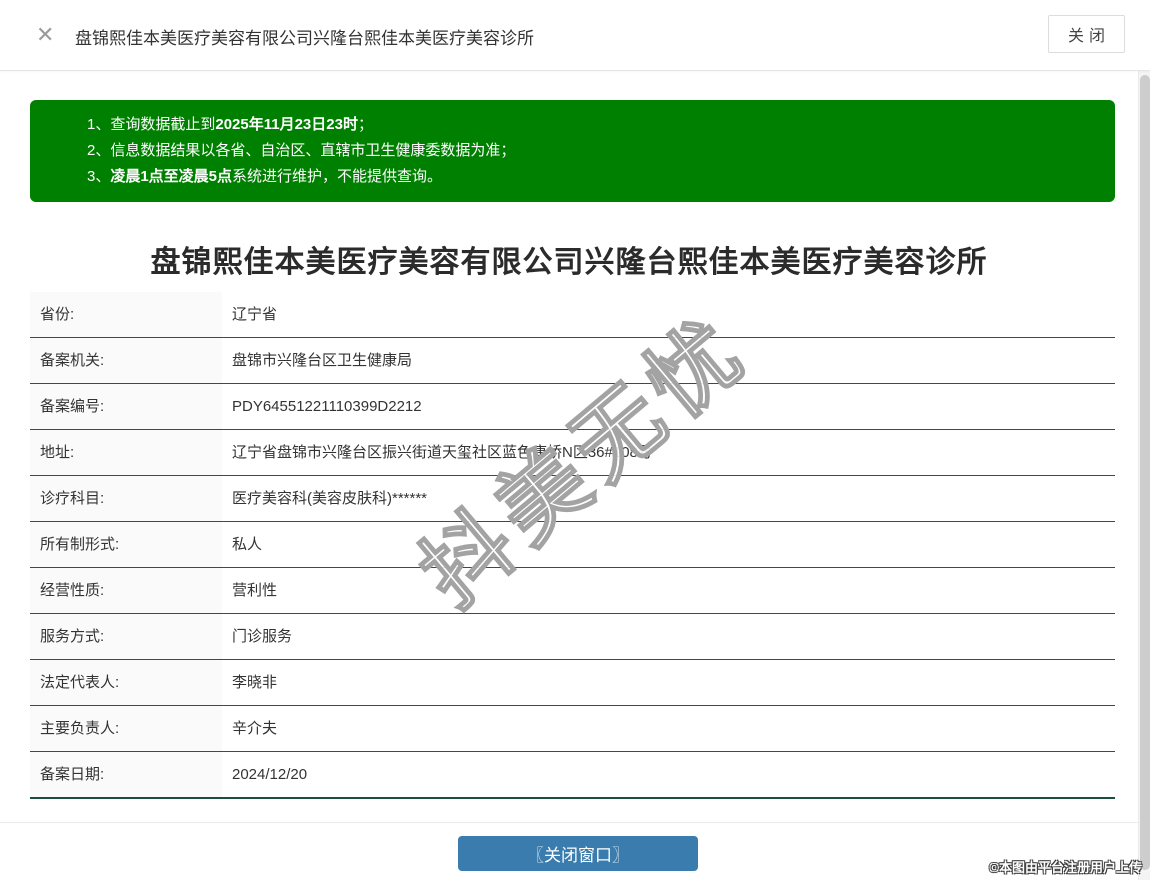  I want to click on row-label: 服务方式:, so click(126, 636).